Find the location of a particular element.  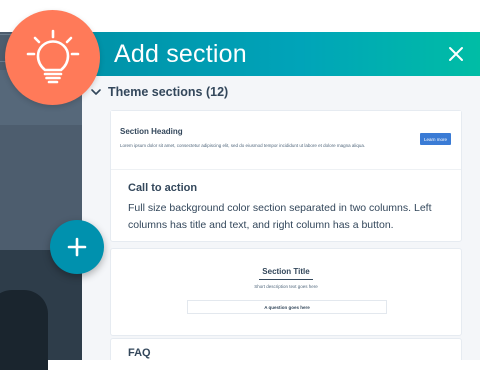

lightbulb-badge is located at coordinates (52, 57).